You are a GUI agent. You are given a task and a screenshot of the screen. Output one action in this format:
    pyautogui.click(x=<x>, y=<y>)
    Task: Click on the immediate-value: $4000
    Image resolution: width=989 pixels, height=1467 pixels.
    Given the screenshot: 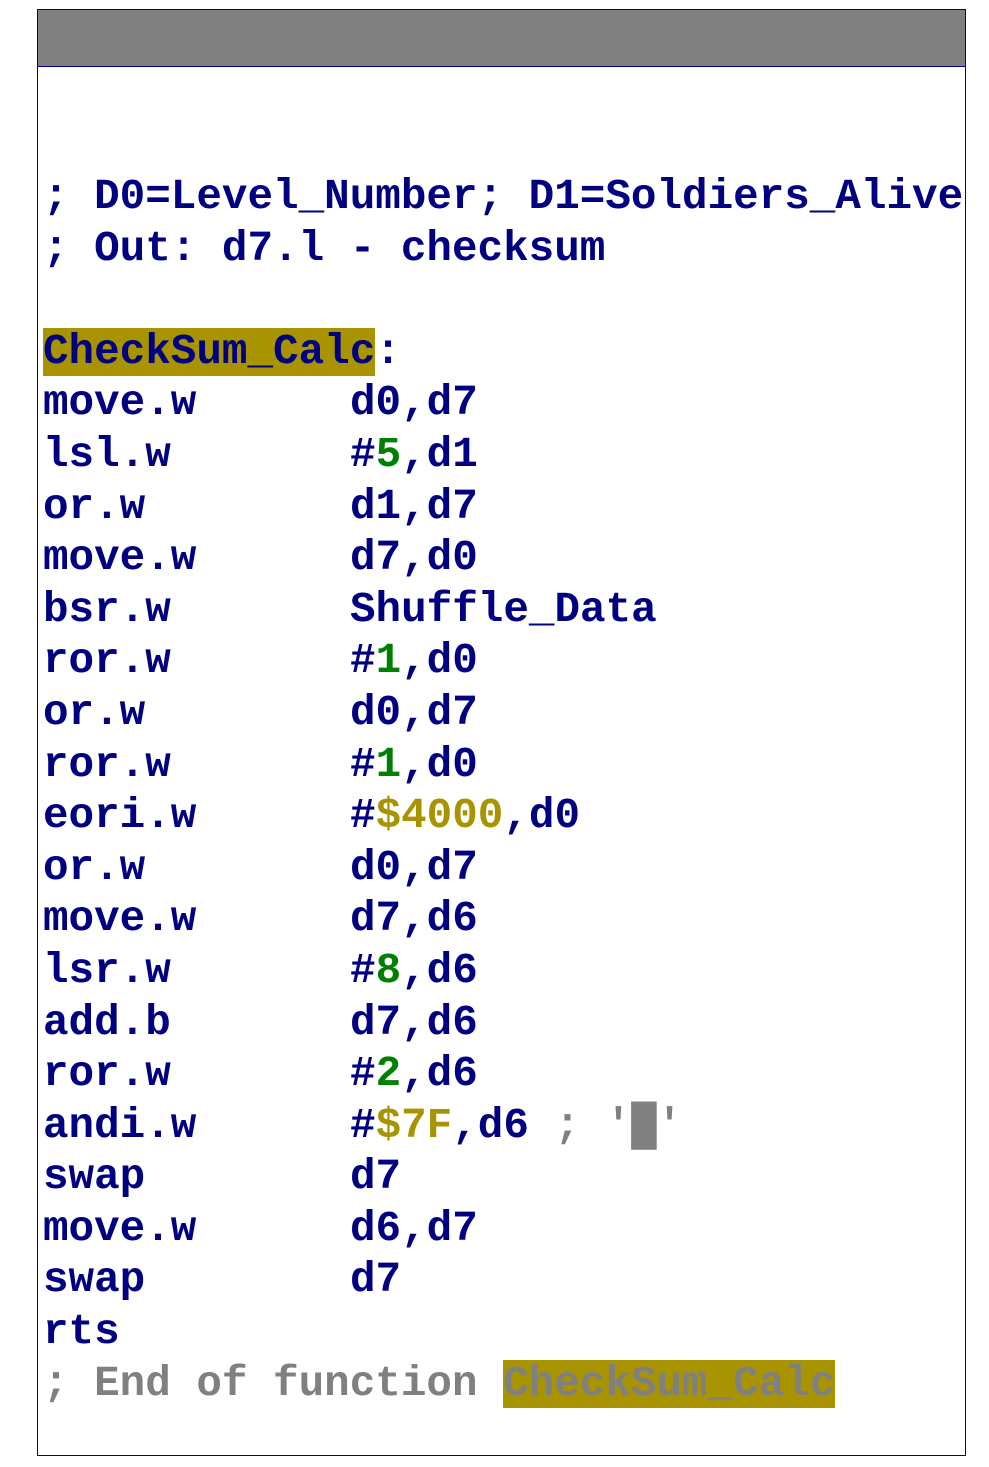 What is the action you would take?
    pyautogui.click(x=439, y=816)
    